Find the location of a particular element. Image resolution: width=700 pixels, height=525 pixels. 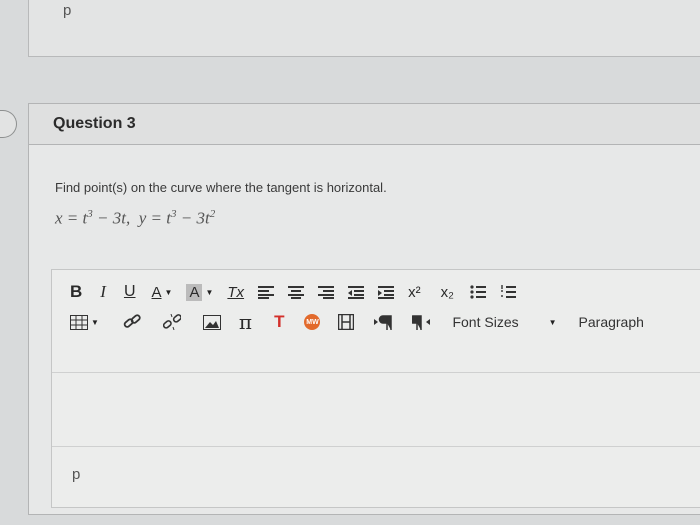

numbered-list-icon is located at coordinates (508, 292).